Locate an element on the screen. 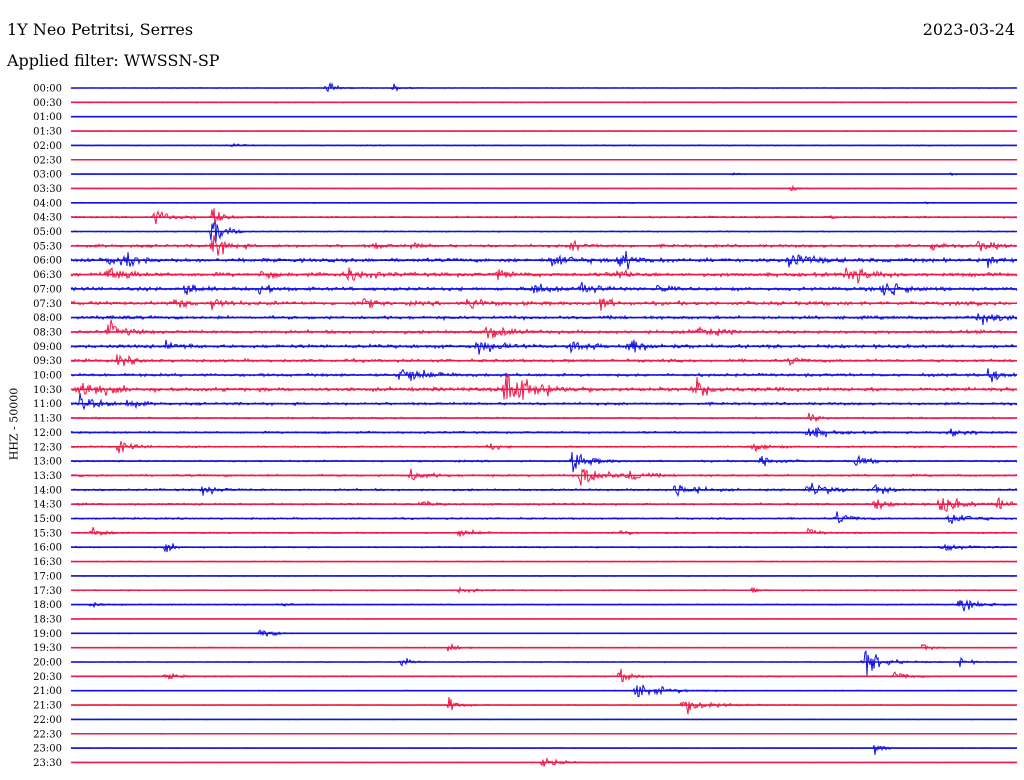  time-label: 13:30 is located at coordinates (47, 476).